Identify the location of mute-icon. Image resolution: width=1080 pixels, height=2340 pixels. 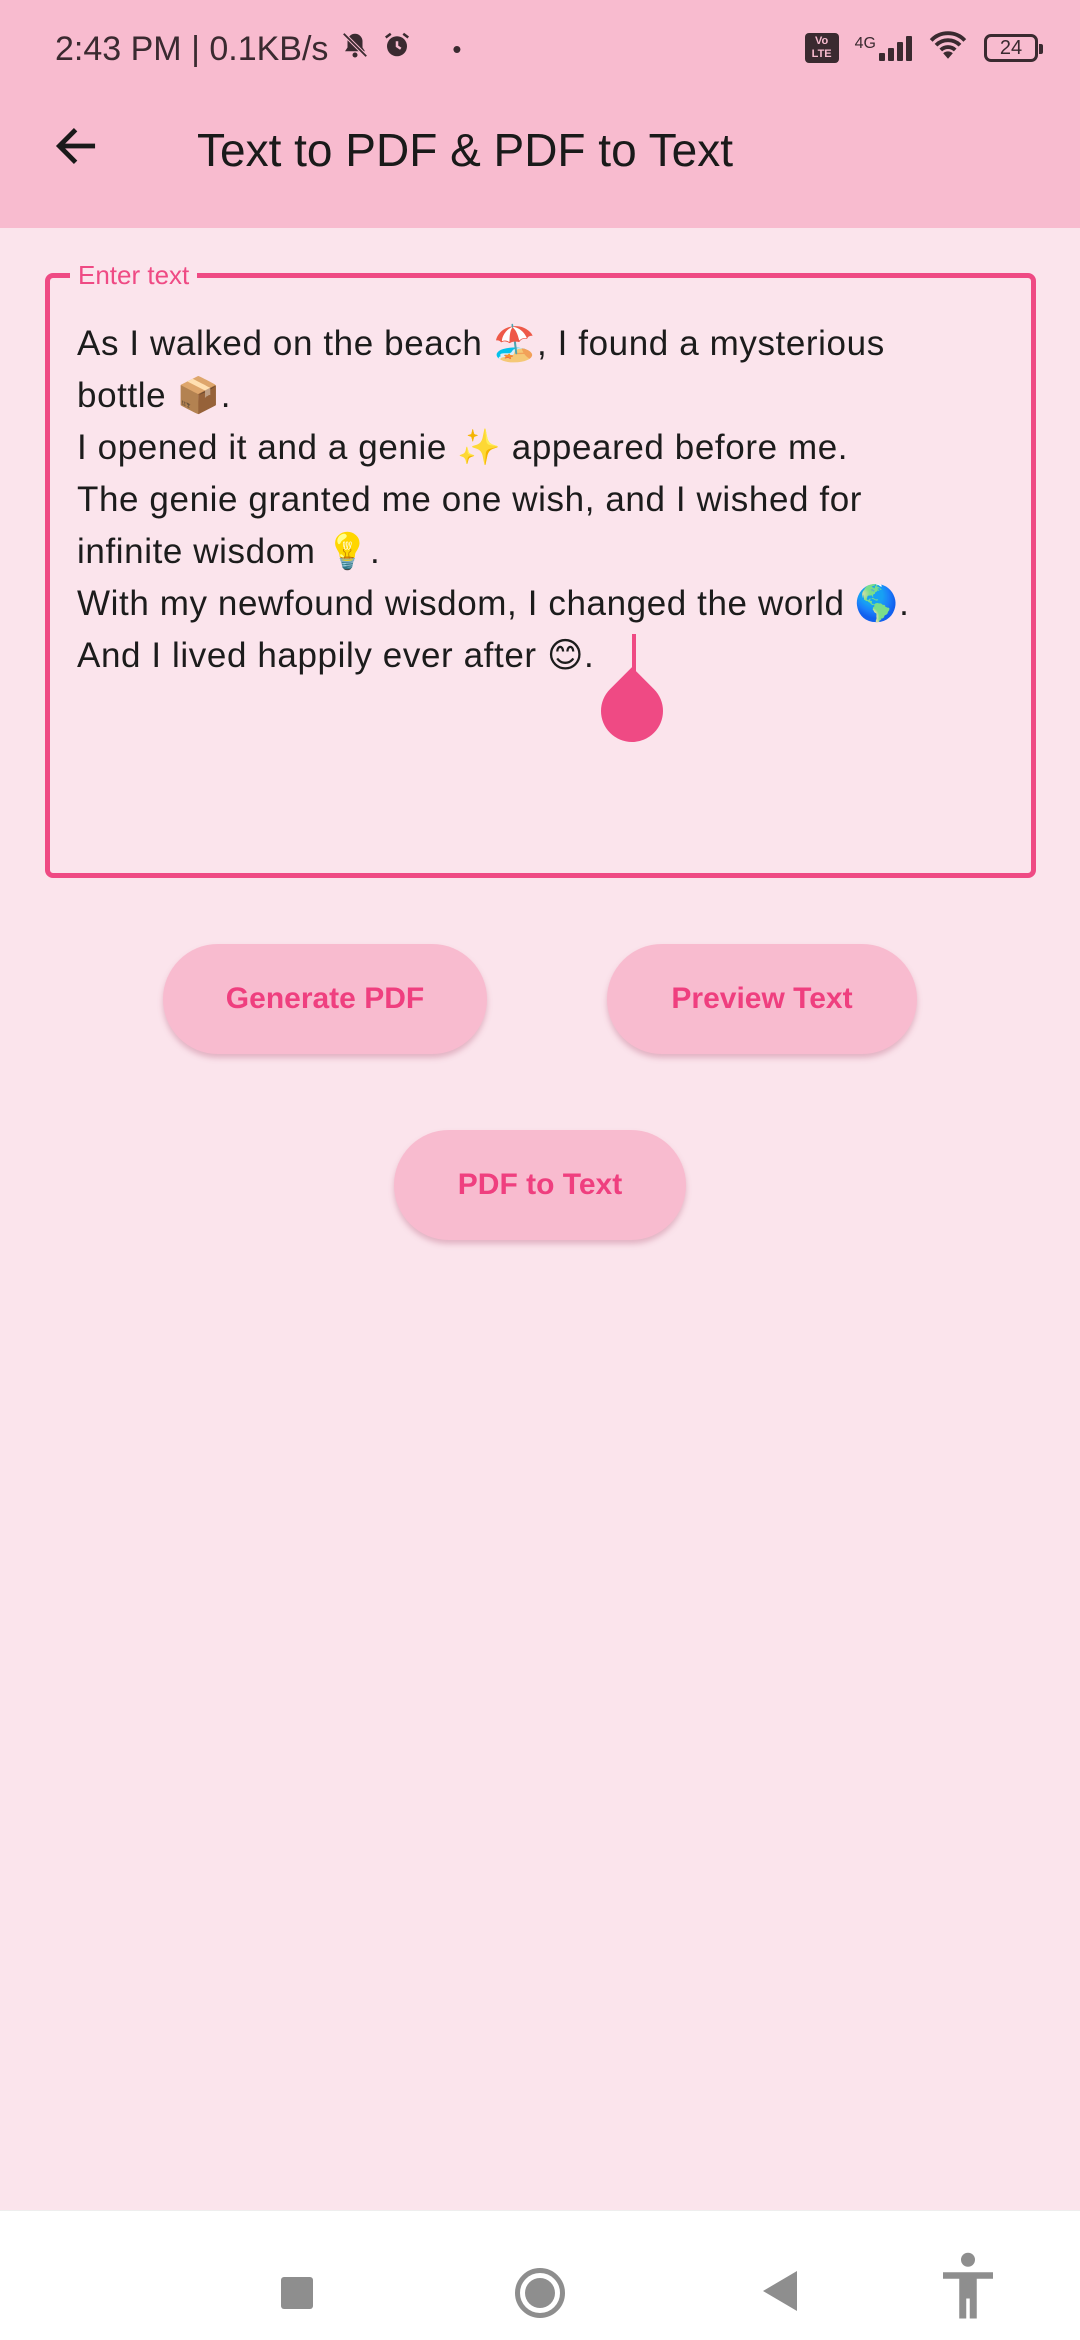
(355, 49).